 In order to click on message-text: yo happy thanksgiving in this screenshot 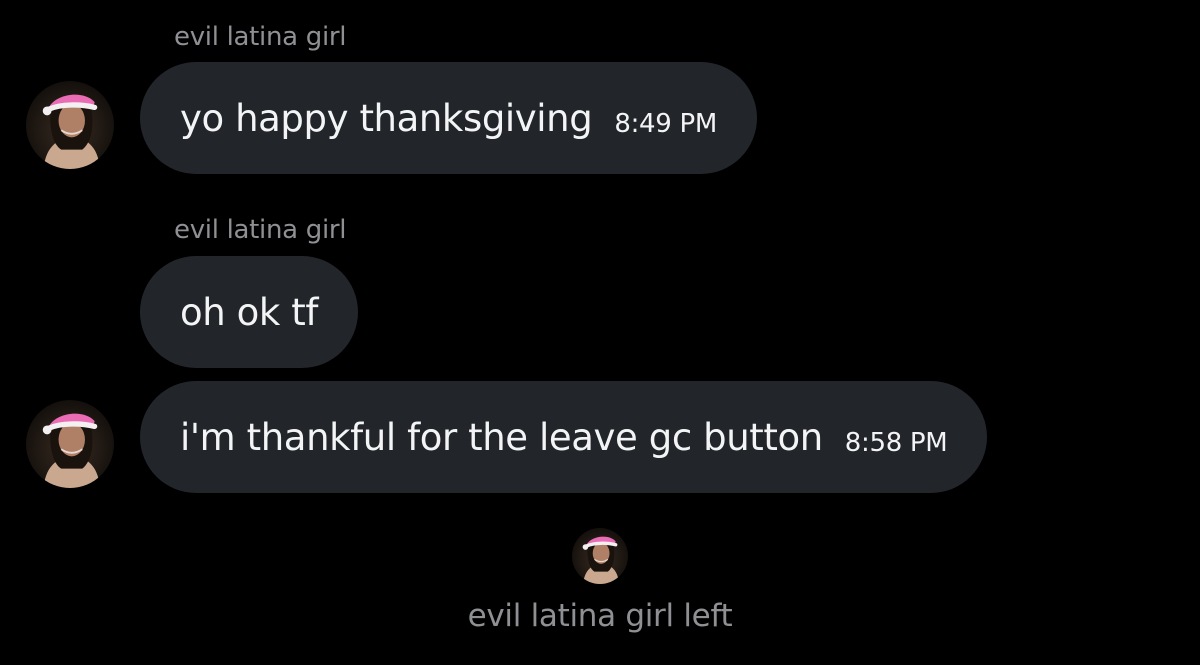, I will do `click(386, 118)`.